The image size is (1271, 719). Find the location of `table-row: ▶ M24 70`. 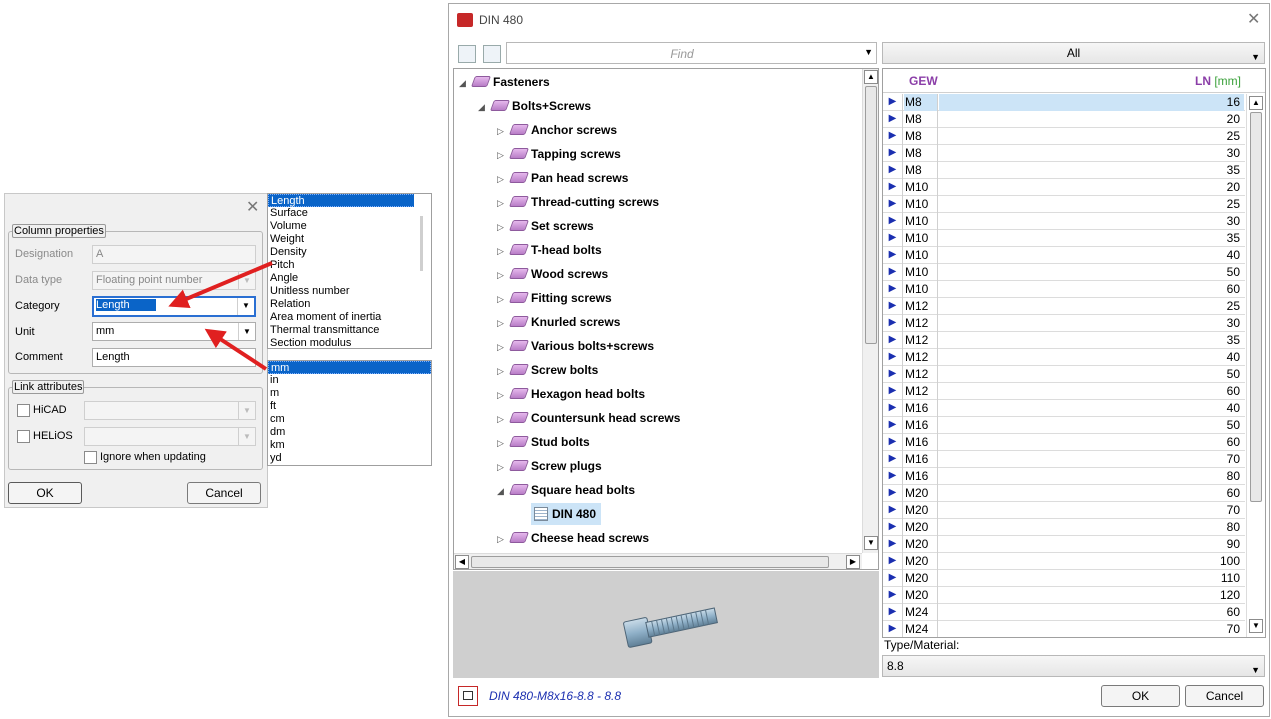

table-row: ▶ M24 70 is located at coordinates (1064, 629).